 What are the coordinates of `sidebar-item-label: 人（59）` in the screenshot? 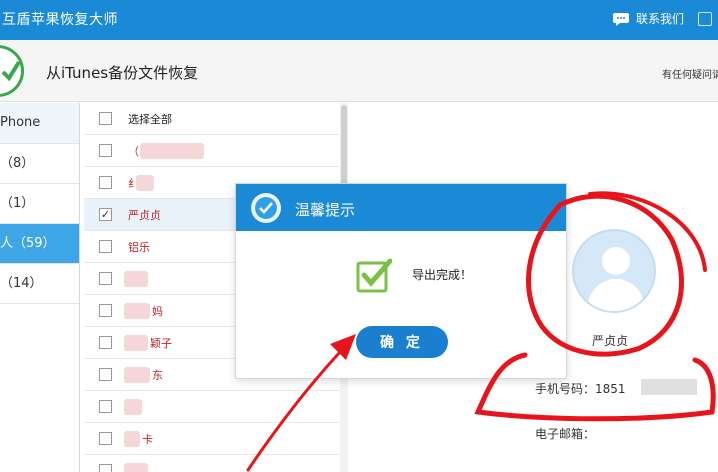 It's located at (28, 243).